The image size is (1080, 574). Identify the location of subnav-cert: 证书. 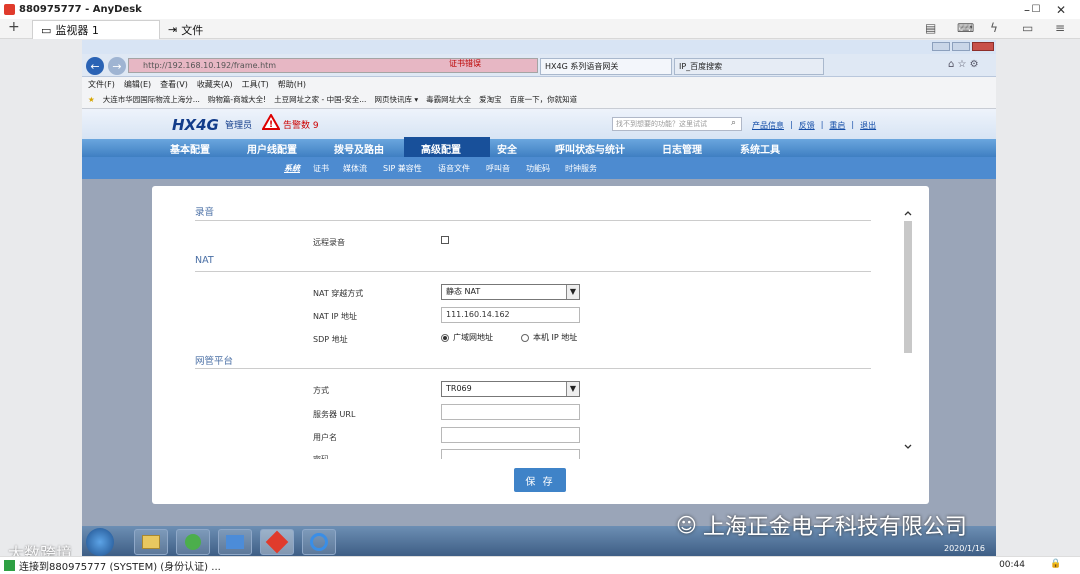
(321, 168).